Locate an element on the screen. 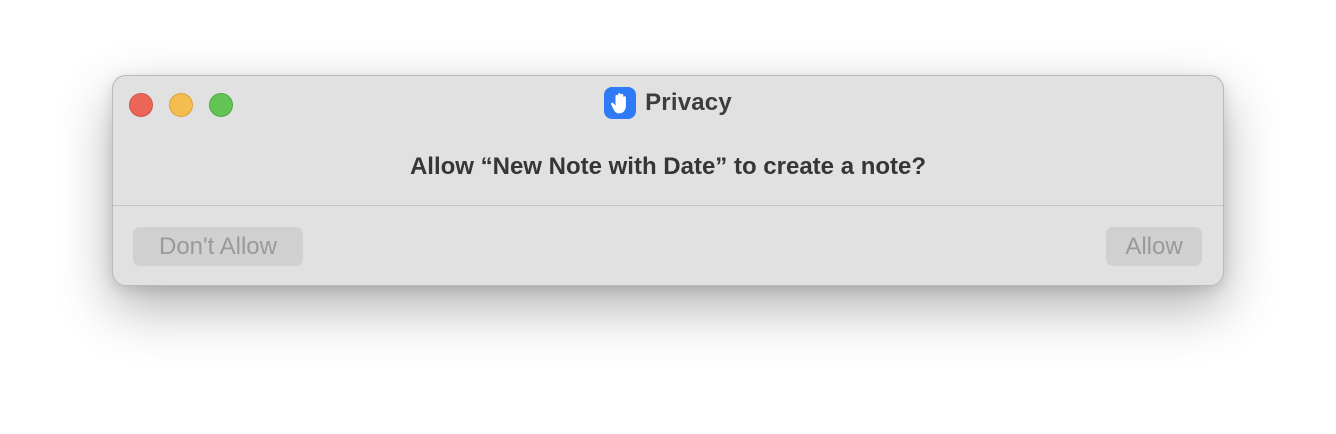  raised-hand-icon is located at coordinates (620, 103).